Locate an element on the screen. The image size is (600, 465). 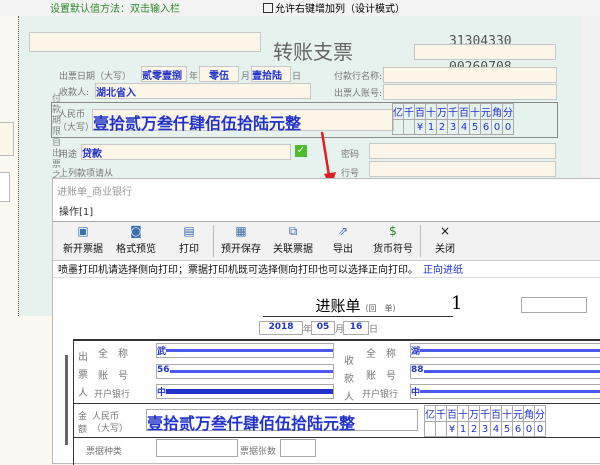
payee-bank-label: 开户银行 is located at coordinates (380, 395).